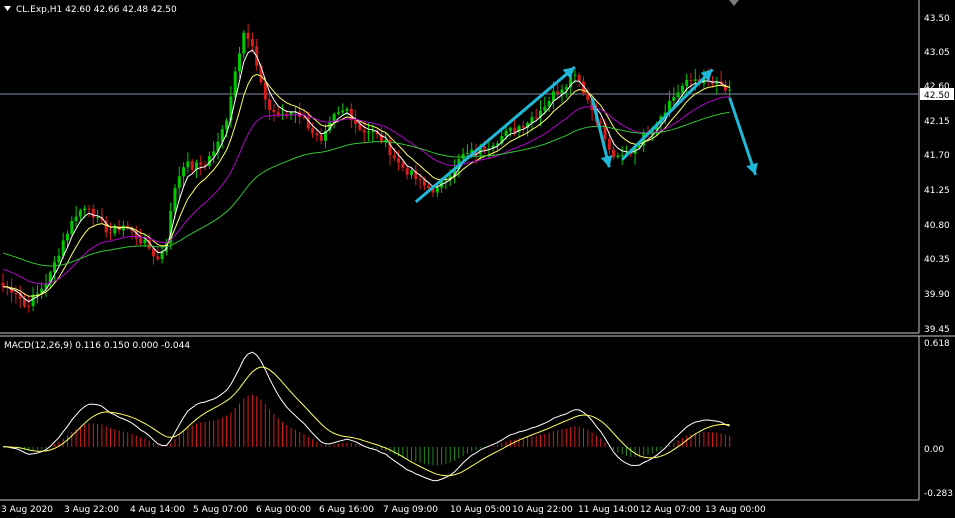  Describe the element at coordinates (608, 510) in the screenshot. I see `time-tick: 11 Aug 14:00` at that location.